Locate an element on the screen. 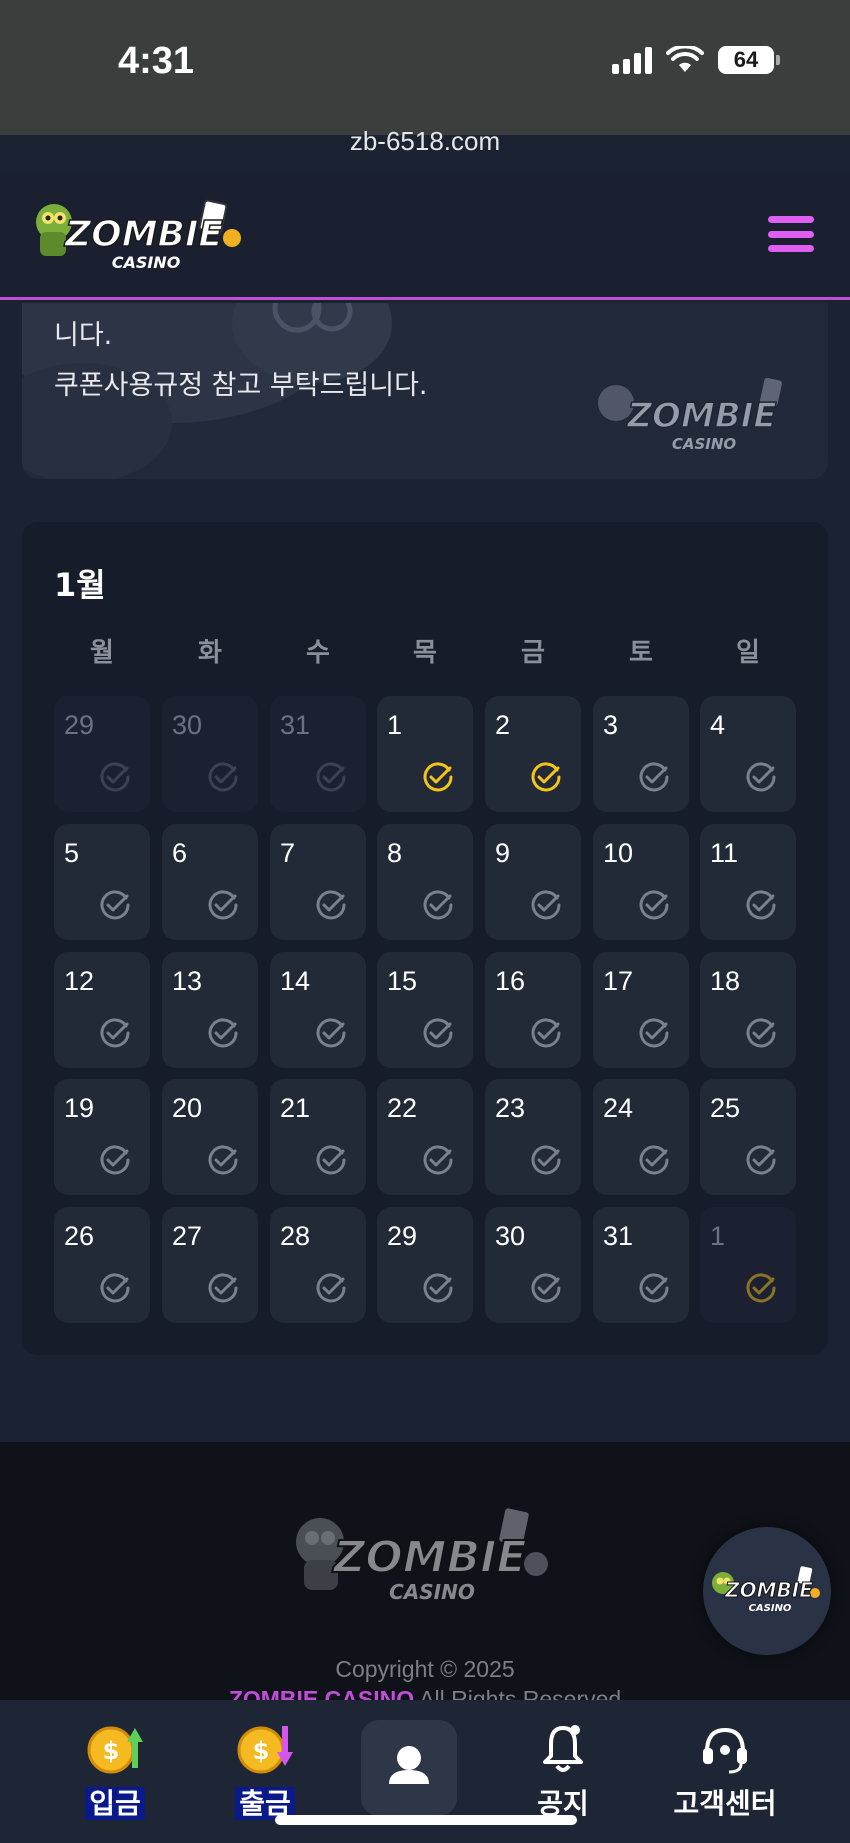 The width and height of the screenshot is (850, 1843). day-number: 14 is located at coordinates (295, 981).